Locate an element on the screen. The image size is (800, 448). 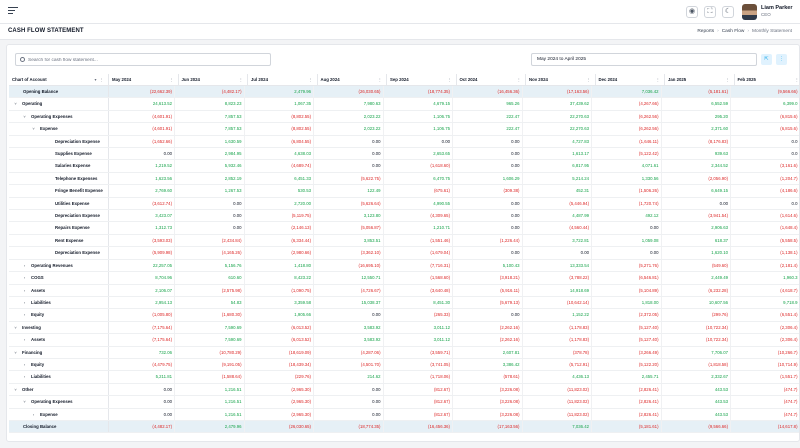
date-range-picker: May 2024 to April 2025 is located at coordinates (644, 59).